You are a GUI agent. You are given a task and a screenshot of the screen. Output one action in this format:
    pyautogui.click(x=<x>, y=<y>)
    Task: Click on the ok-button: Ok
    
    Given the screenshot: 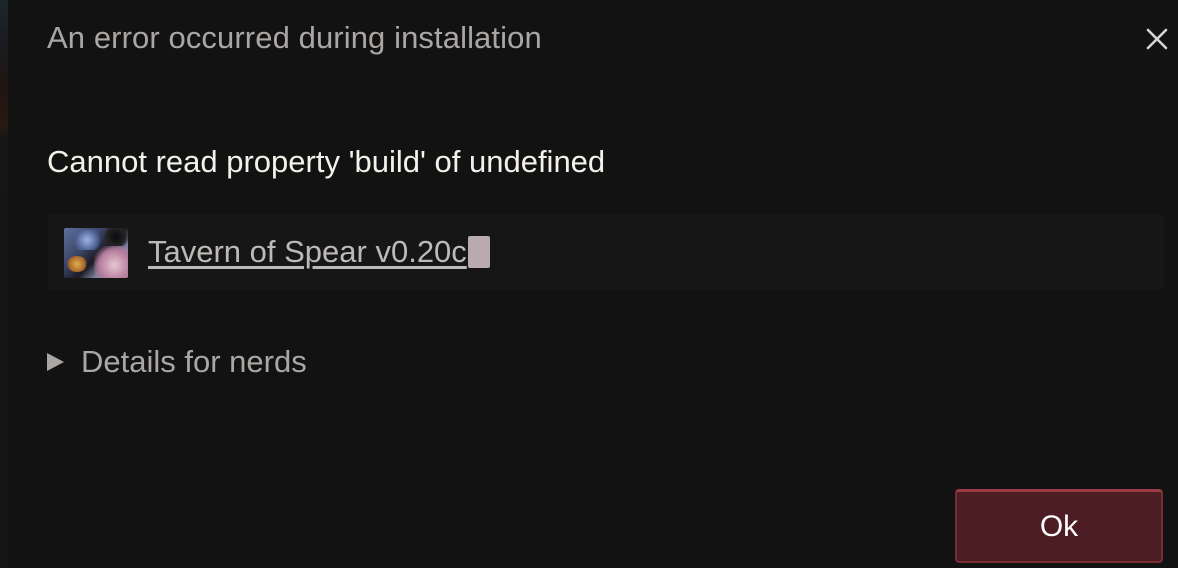 What is the action you would take?
    pyautogui.click(x=1059, y=526)
    